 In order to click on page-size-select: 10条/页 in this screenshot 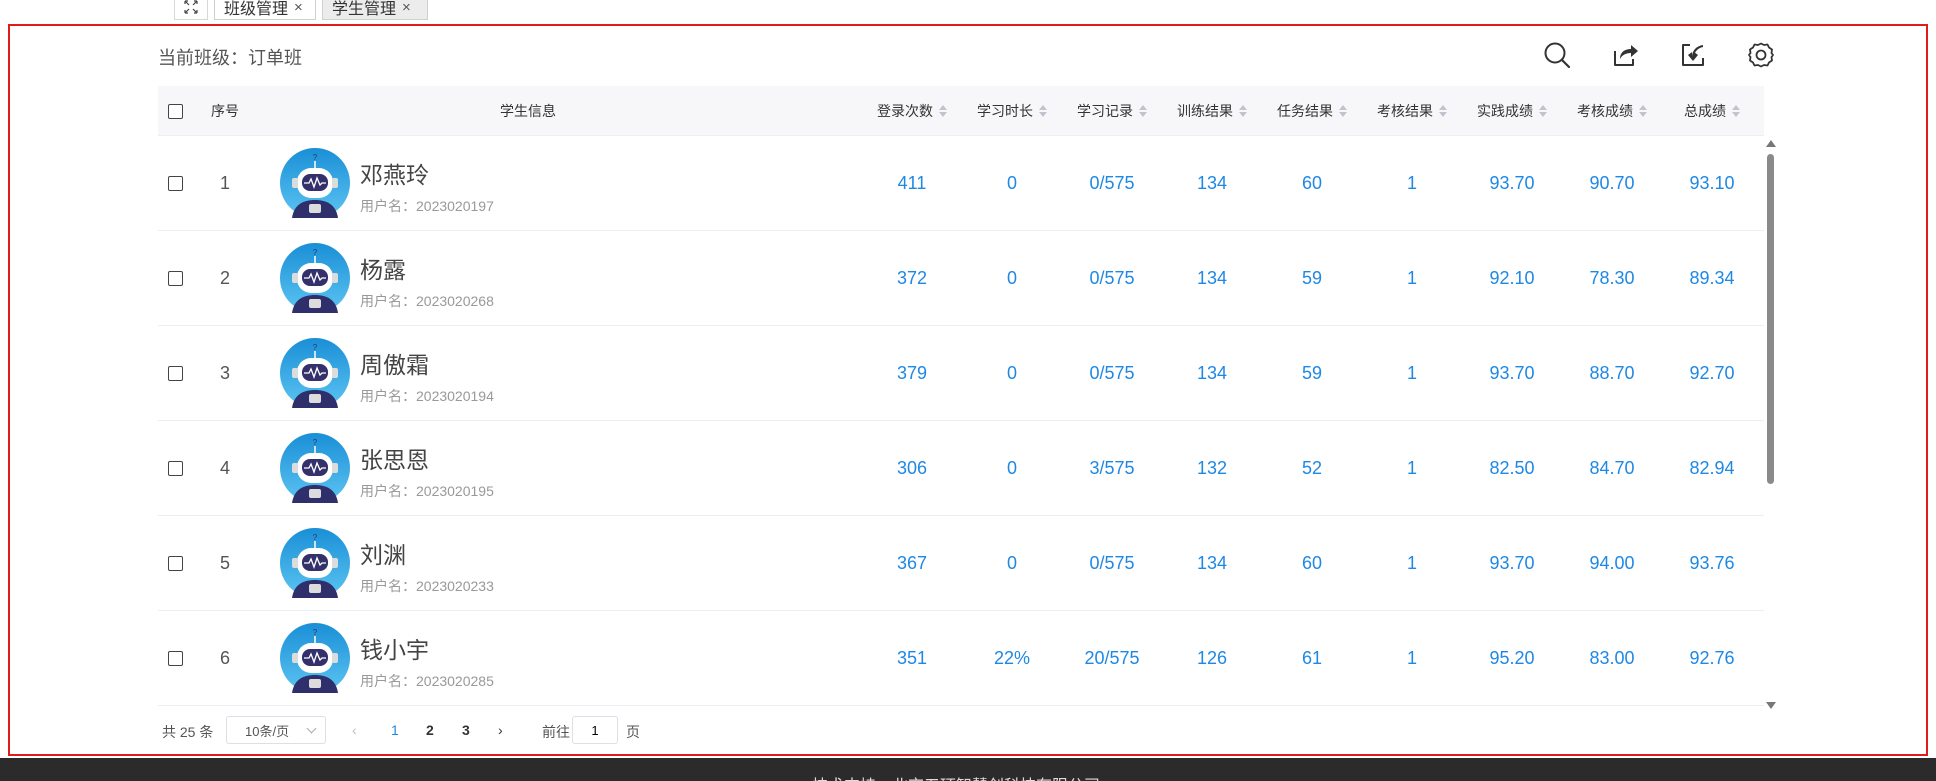, I will do `click(276, 730)`.